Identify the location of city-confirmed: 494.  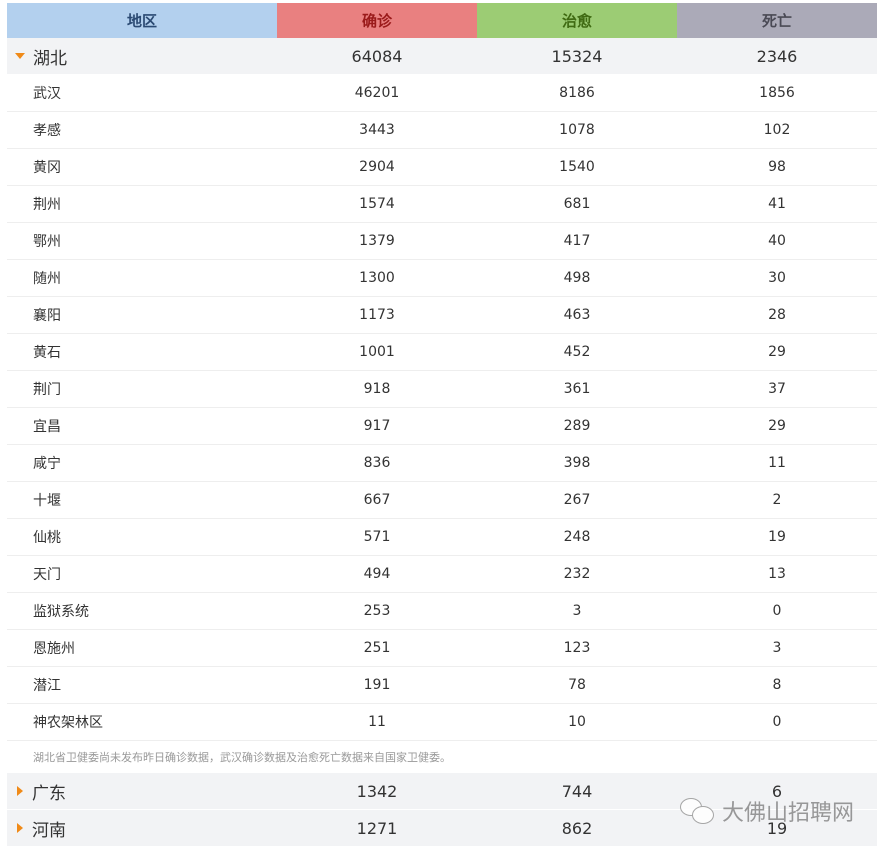
(377, 574).